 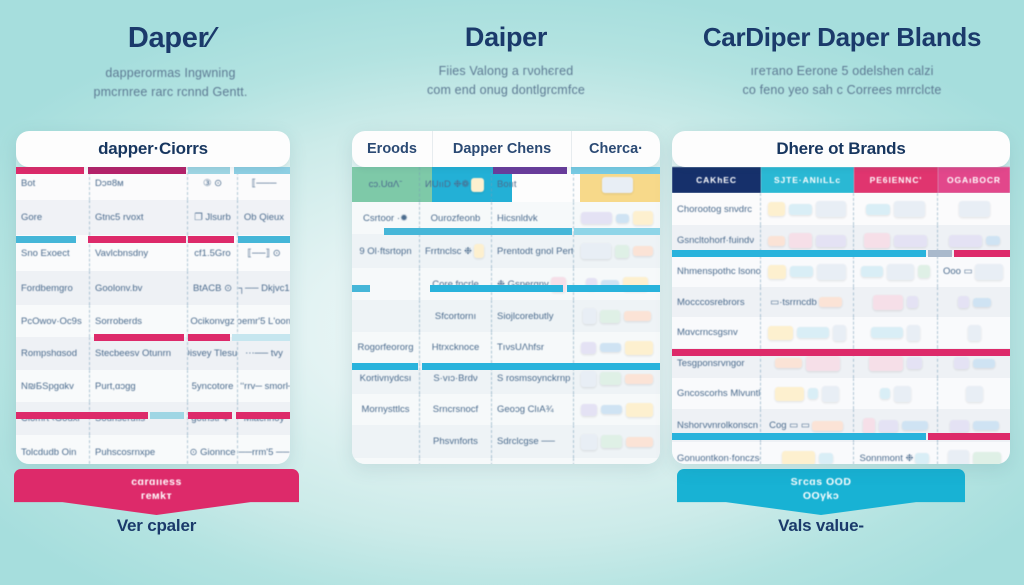 What do you see at coordinates (156, 492) in the screenshot?
I see `ribbon-banner-left: cɑrɑııеss гемkт` at bounding box center [156, 492].